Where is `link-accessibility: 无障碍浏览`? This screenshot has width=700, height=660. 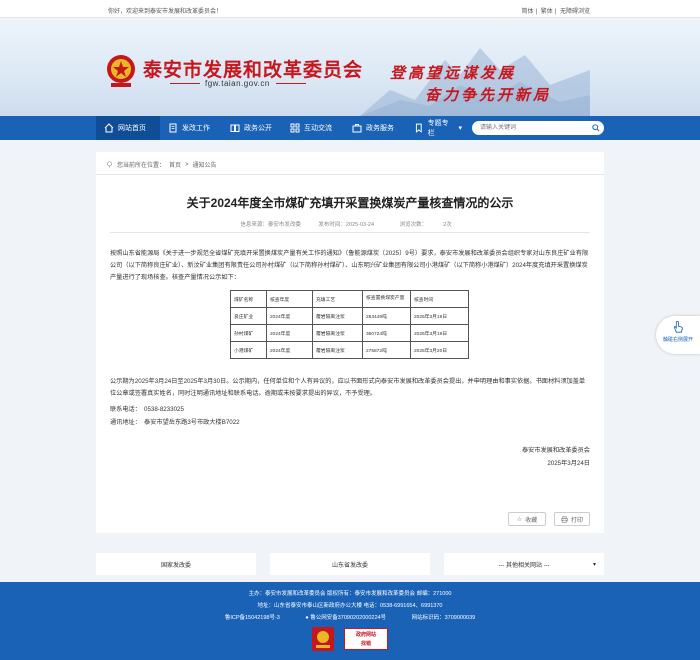 link-accessibility: 无障碍浏览 is located at coordinates (575, 12).